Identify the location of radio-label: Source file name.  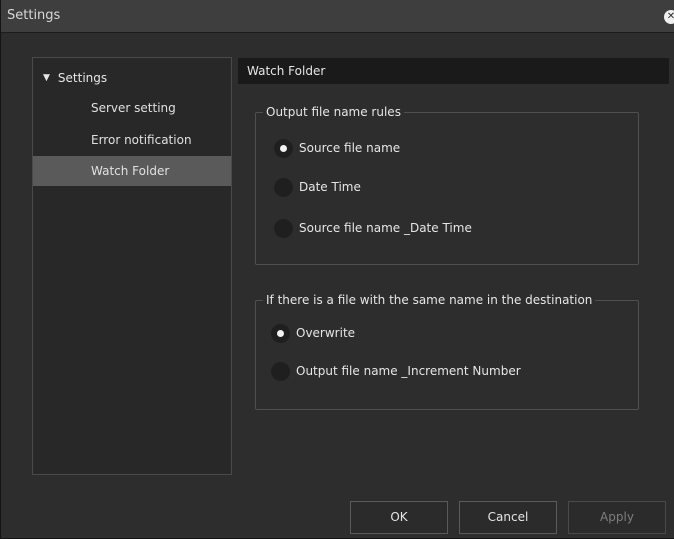
(350, 148).